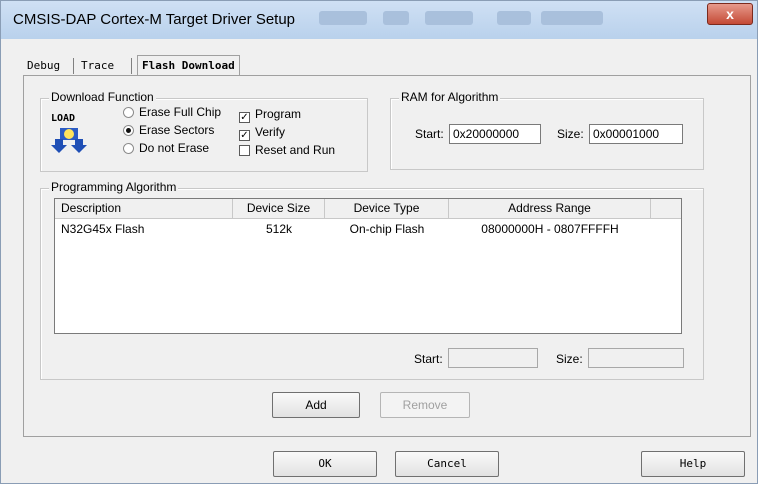 This screenshot has width=758, height=484. I want to click on tab-trace: Trace, so click(97, 66).